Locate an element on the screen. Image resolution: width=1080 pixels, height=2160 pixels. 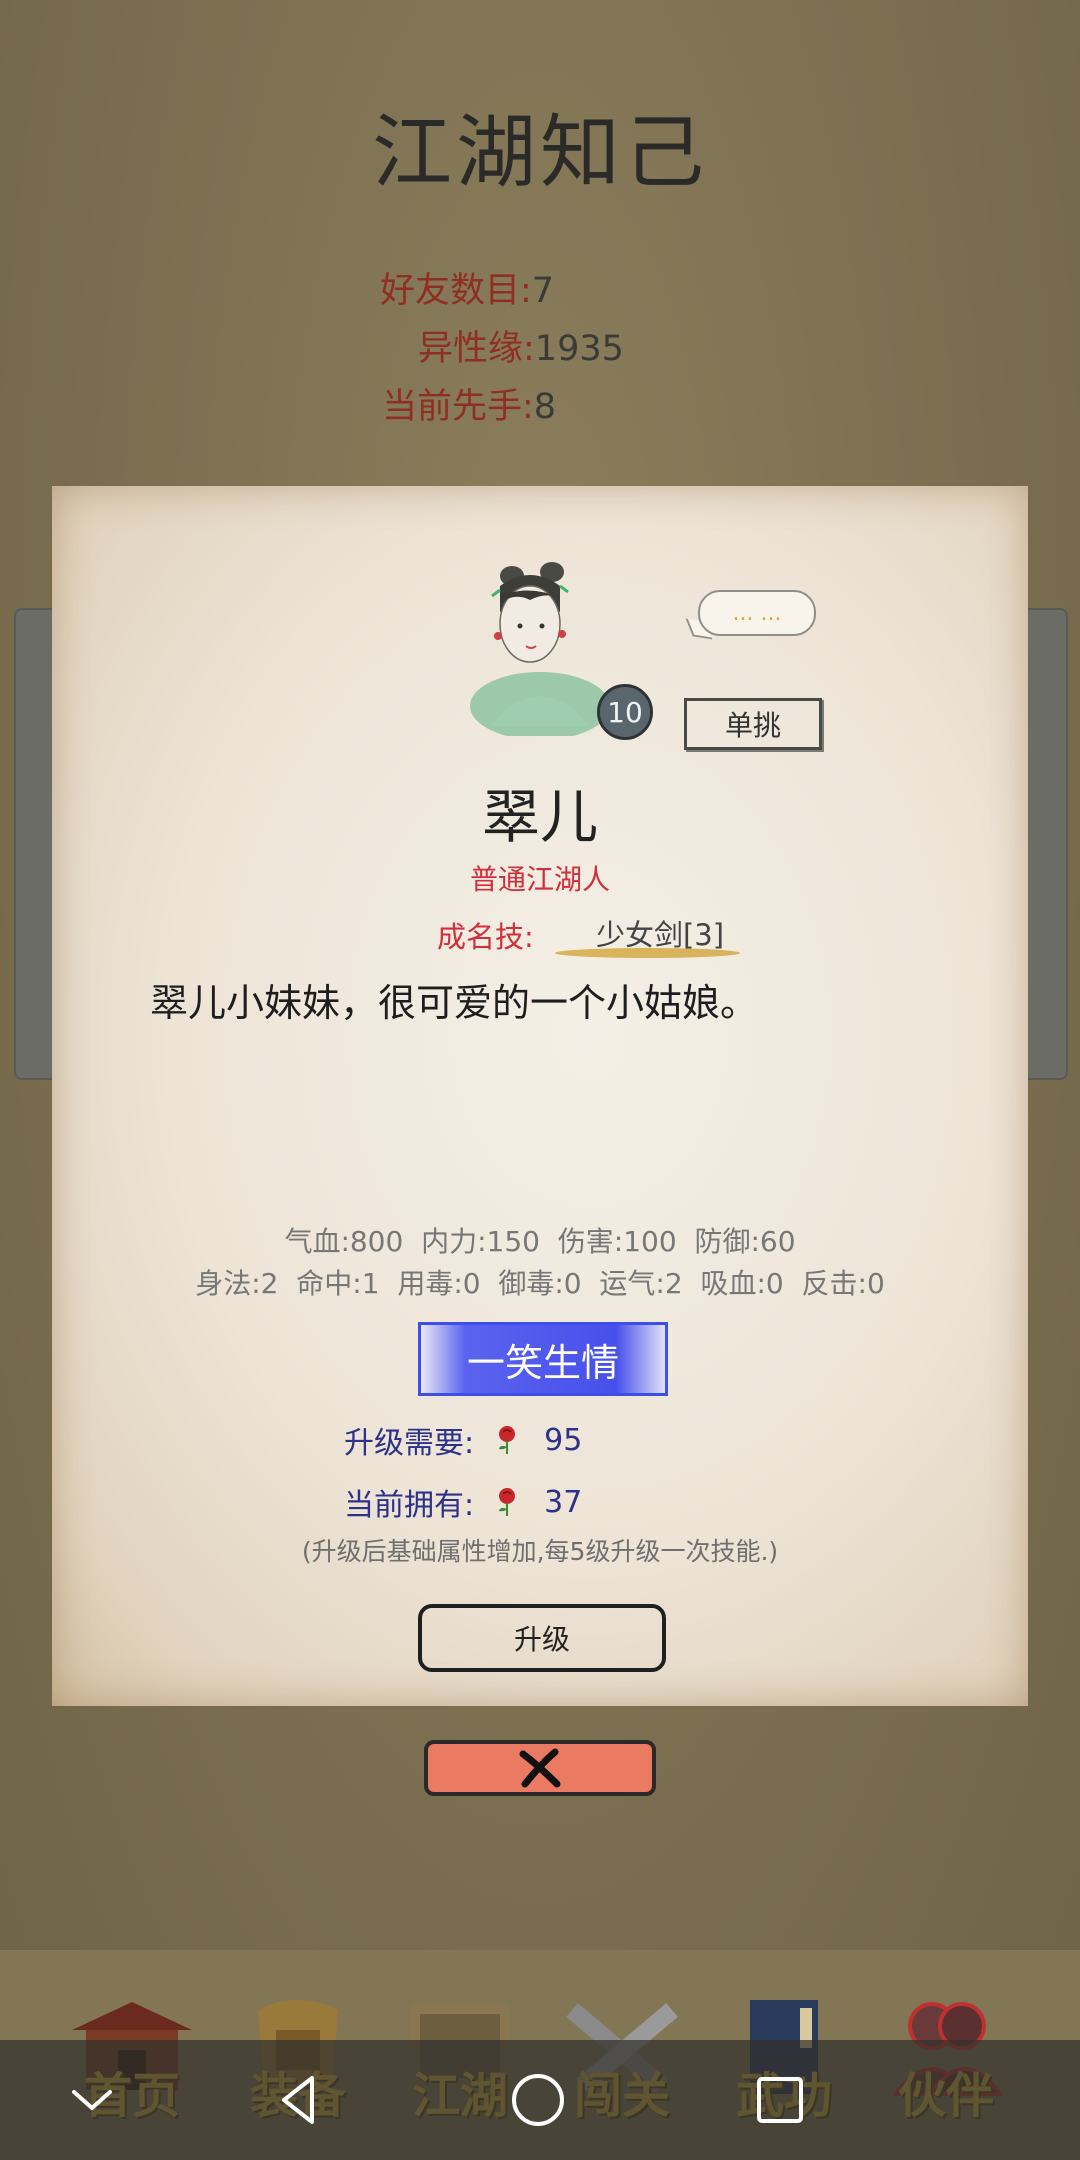
level-badge: 10 is located at coordinates (625, 712).